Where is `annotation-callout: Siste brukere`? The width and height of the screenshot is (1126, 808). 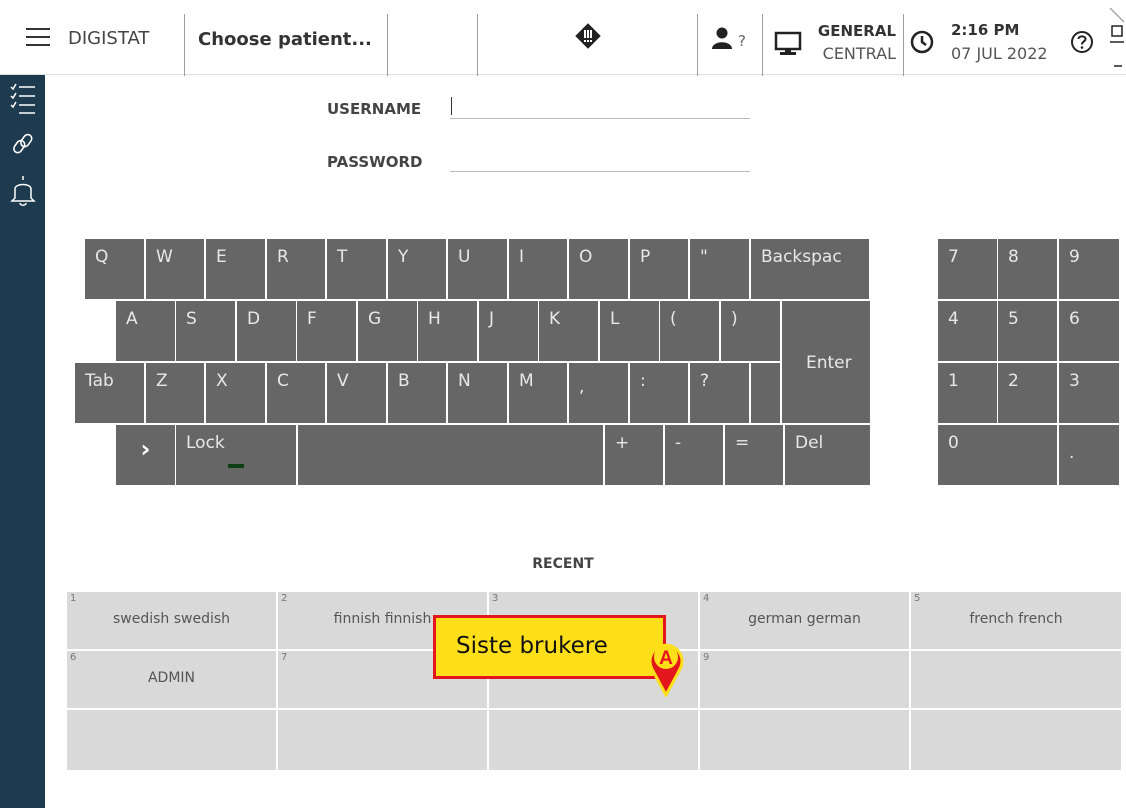 annotation-callout: Siste brukere is located at coordinates (549, 647).